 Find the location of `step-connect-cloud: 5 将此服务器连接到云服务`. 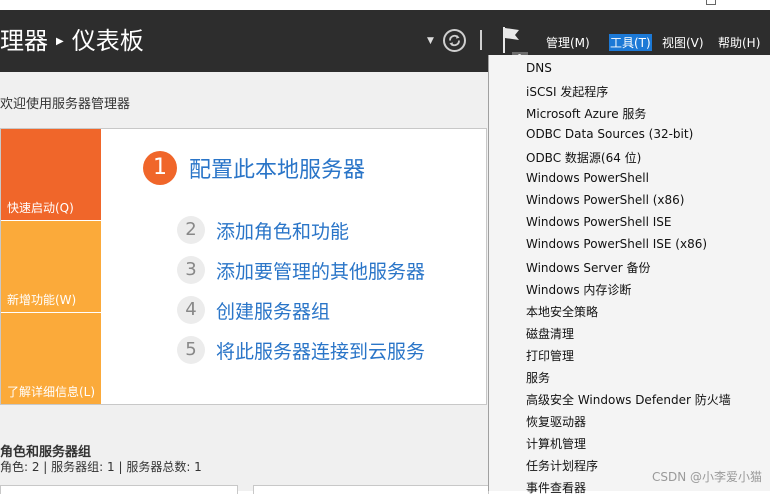

step-connect-cloud: 5 将此服务器连接到云服务 is located at coordinates (301, 350).